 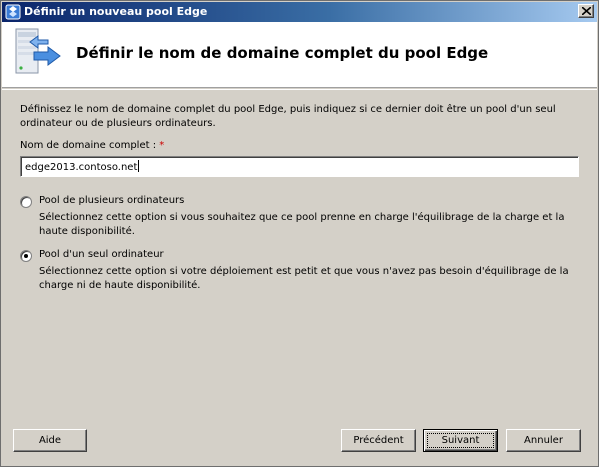 I want to click on title-bar: Définir un nouveau pool Edge, so click(x=299, y=12).